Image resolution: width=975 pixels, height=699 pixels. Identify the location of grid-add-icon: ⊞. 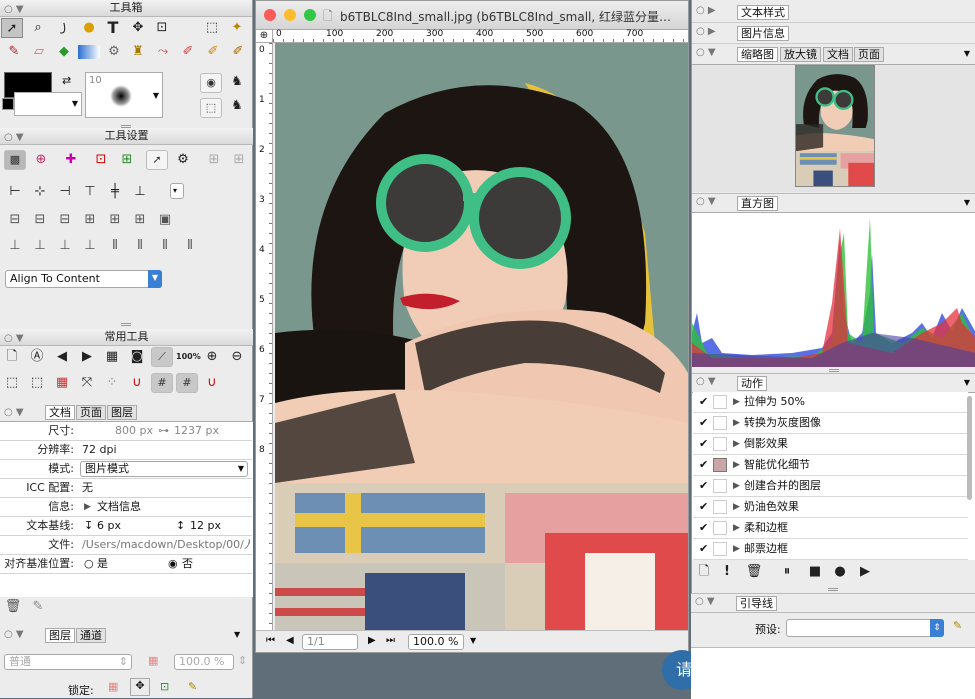
(239, 160).